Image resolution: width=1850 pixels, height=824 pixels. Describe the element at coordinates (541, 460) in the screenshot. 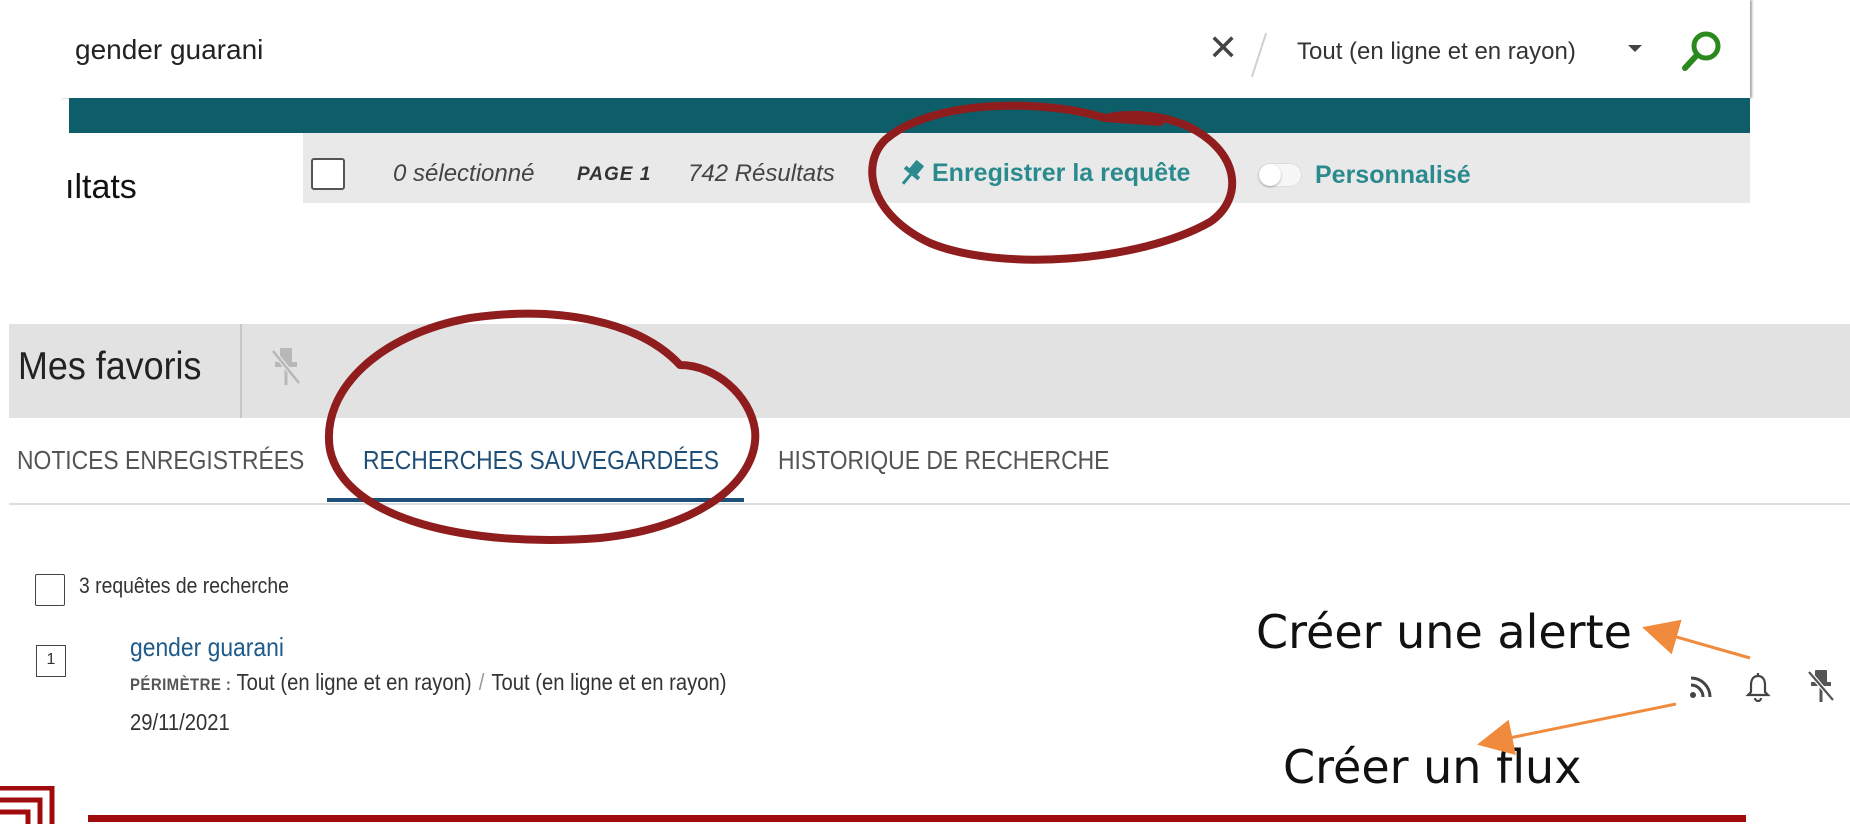

I see `tab-saved-searches: RECHERCHES SAUVEGARDÉES` at that location.